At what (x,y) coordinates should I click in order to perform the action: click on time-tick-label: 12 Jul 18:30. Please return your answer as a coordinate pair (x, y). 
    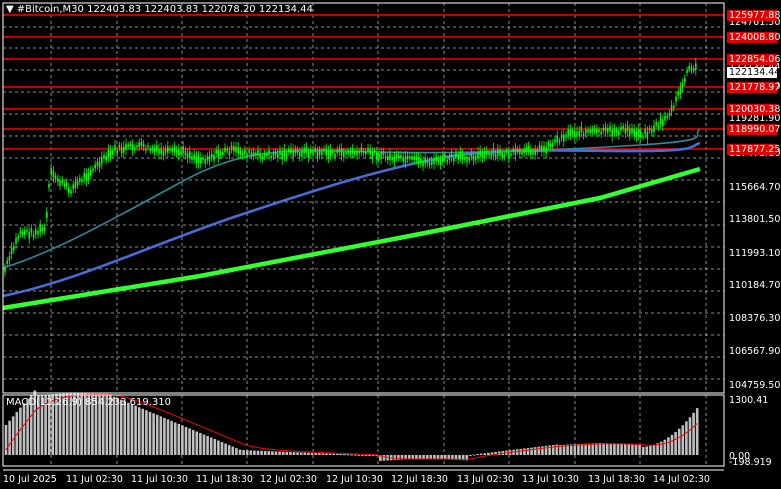
    Looking at the image, I should click on (419, 479).